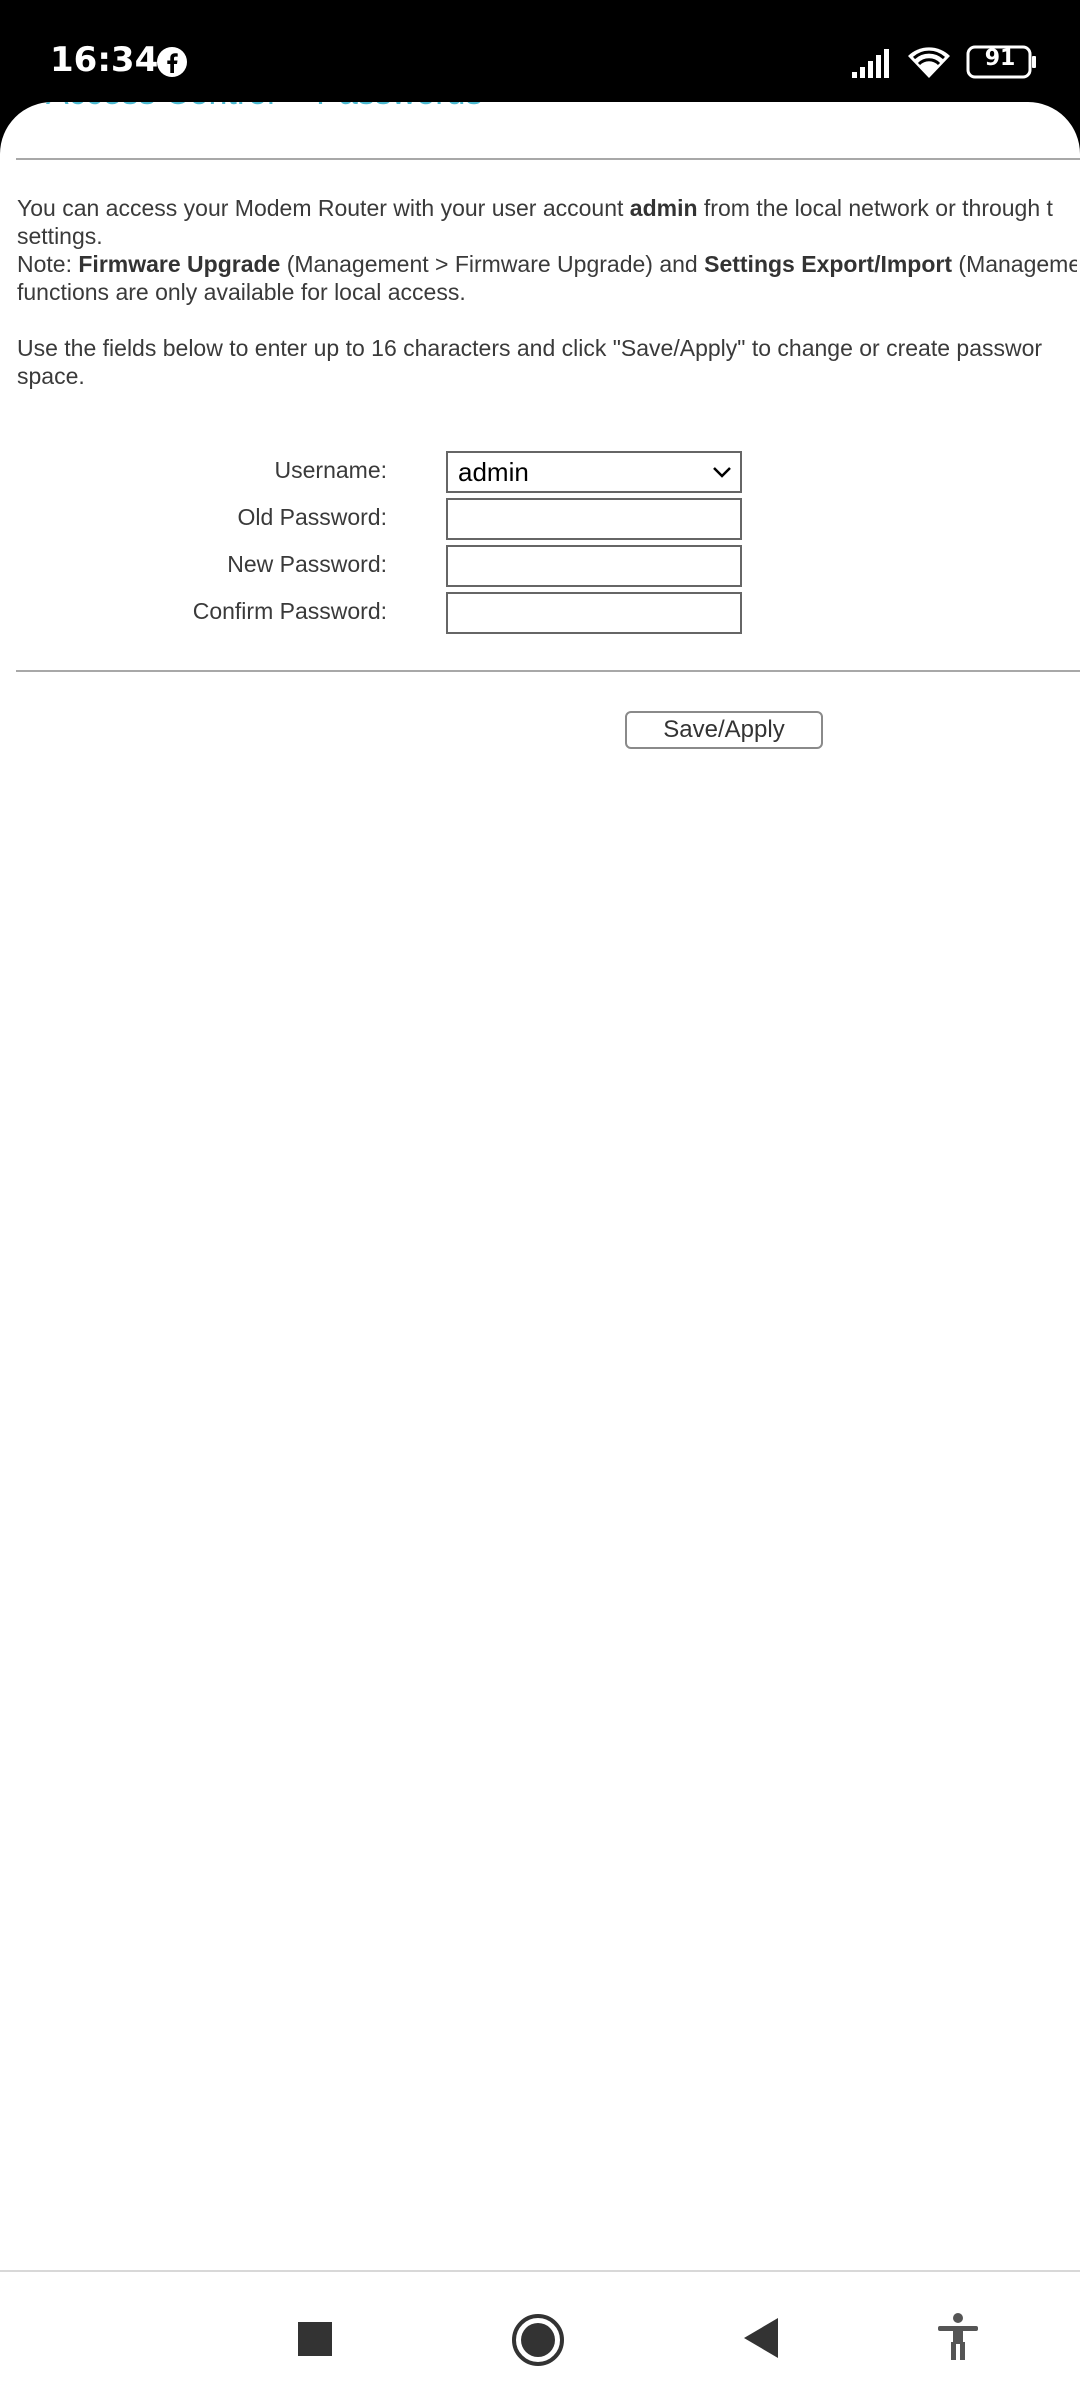 The height and width of the screenshot is (2400, 1080). Describe the element at coordinates (104, 60) in the screenshot. I see `status-time: 16:34` at that location.